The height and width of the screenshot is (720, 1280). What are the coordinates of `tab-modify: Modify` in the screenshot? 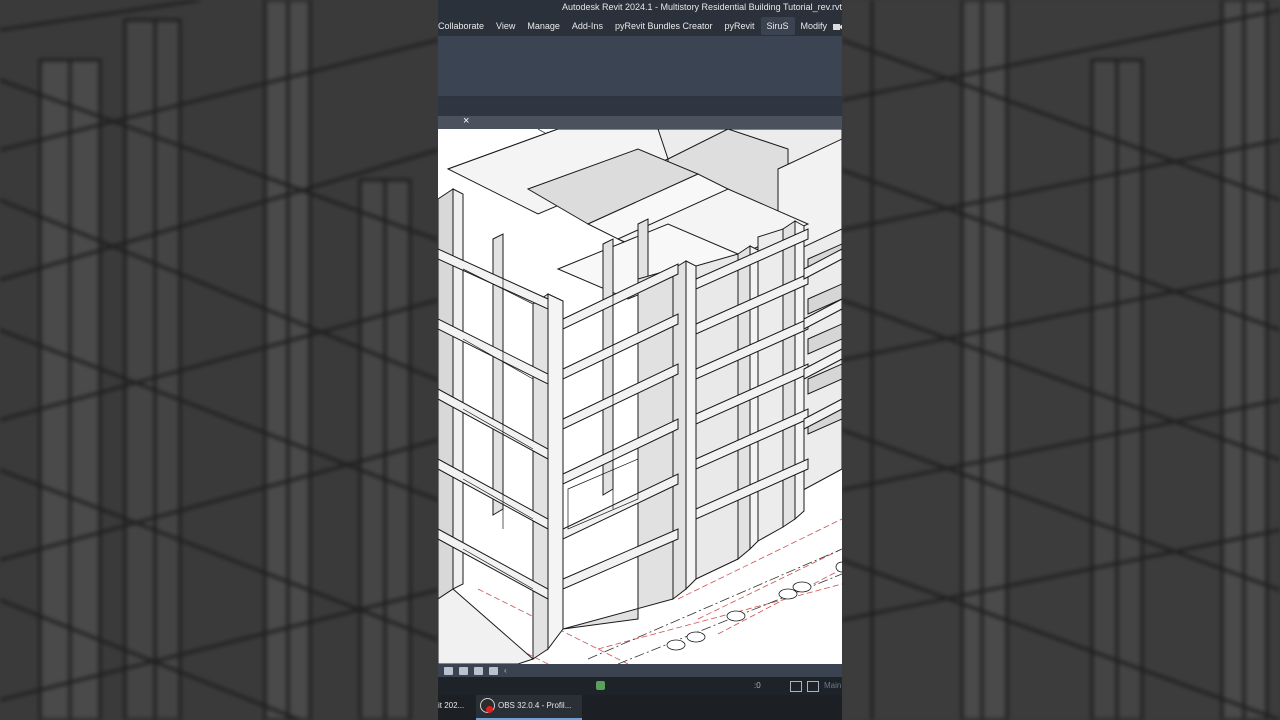 It's located at (814, 26).